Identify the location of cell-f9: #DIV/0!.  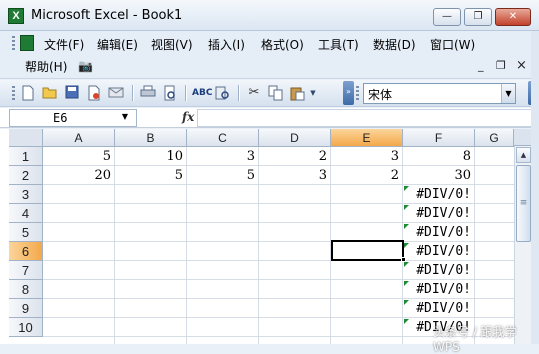
(438, 308).